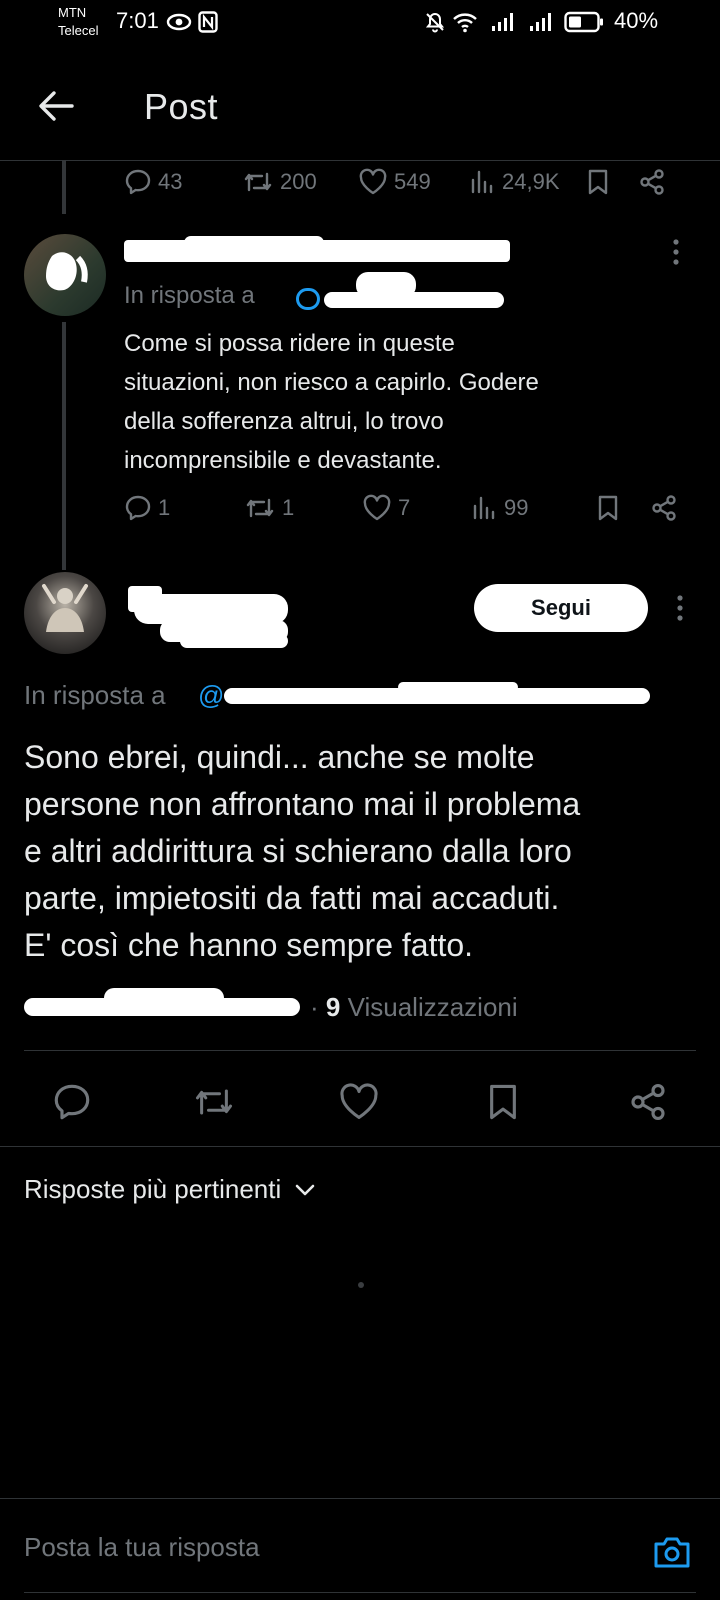  I want to click on like-action: 7, so click(386, 508).